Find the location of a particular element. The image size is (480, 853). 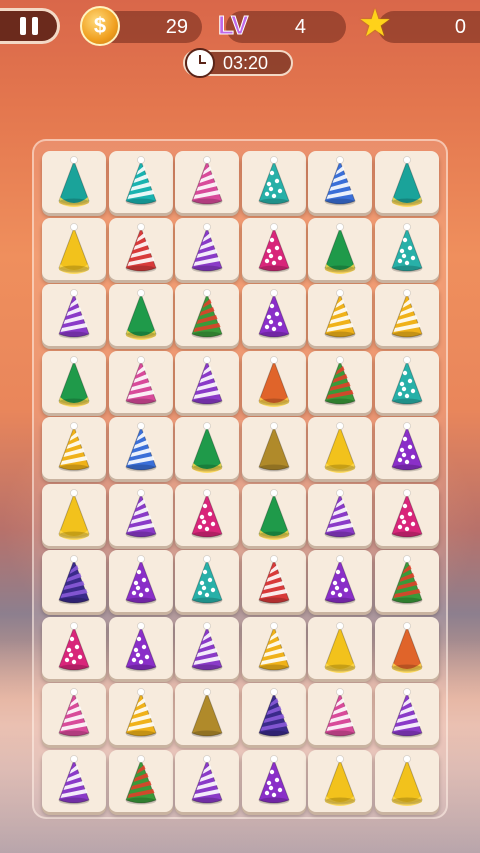

level-number: 4 is located at coordinates (300, 26).